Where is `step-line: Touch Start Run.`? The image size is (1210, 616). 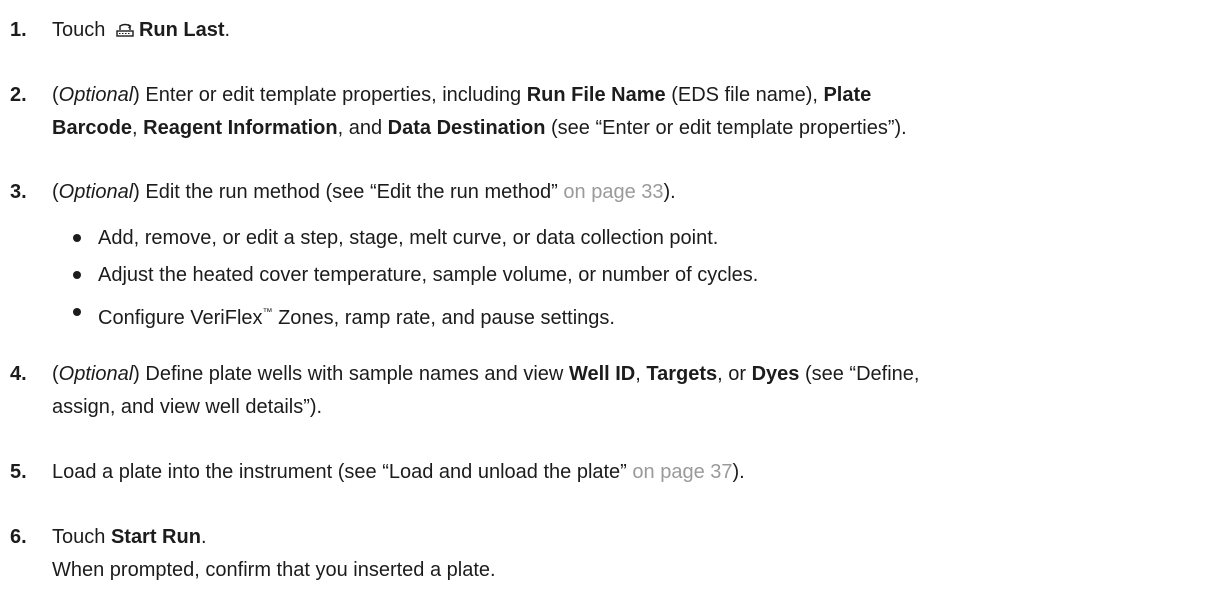 step-line: Touch Start Run. is located at coordinates (628, 537).